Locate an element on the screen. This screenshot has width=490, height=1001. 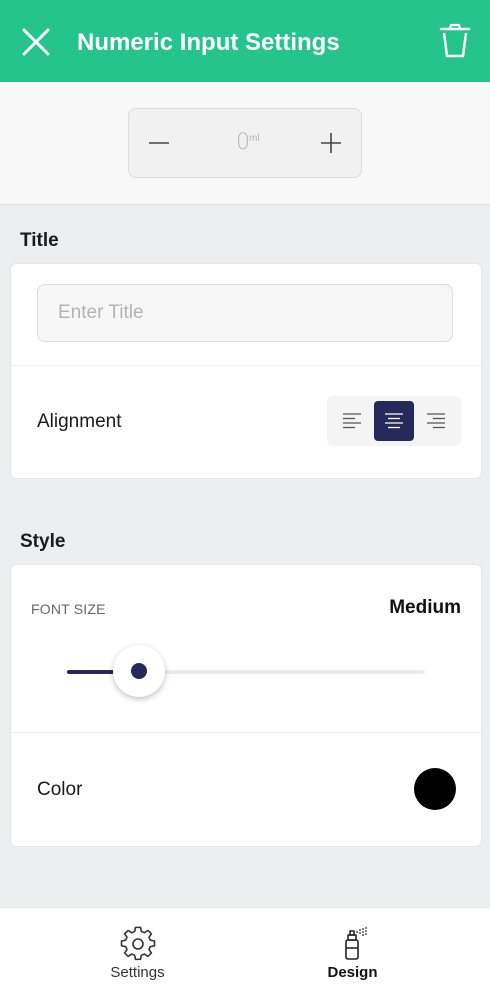
font-size-value: Medium is located at coordinates (425, 607).